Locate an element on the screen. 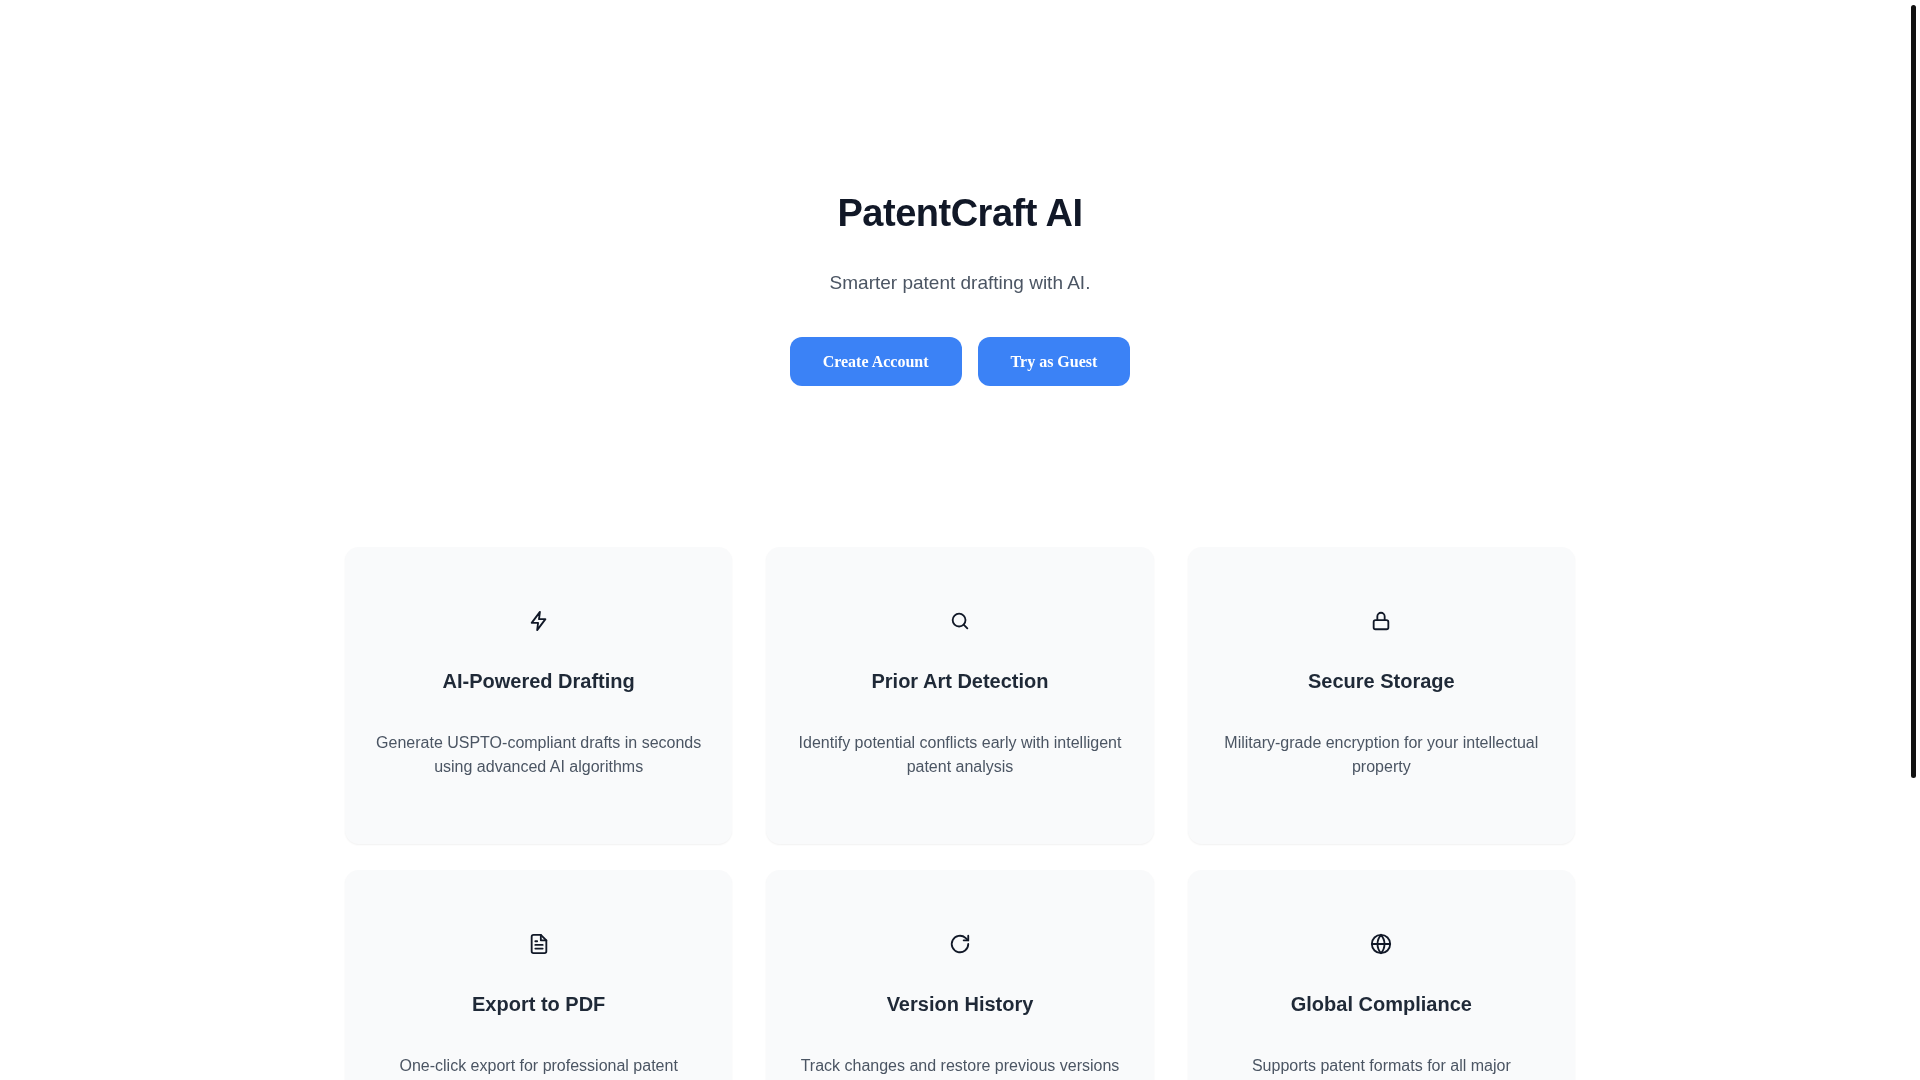 This screenshot has height=1080, width=1920. feature-title: AI-Powered Drafting is located at coordinates (538, 681).